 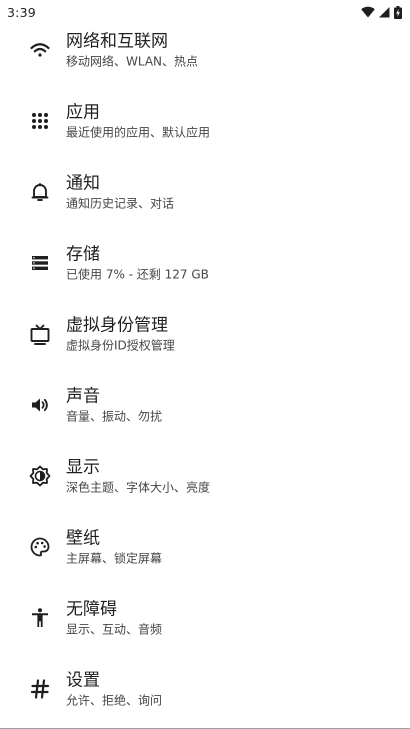 What do you see at coordinates (120, 191) in the screenshot?
I see `settings-item-texts: 通知 通知历史记录、对话` at bounding box center [120, 191].